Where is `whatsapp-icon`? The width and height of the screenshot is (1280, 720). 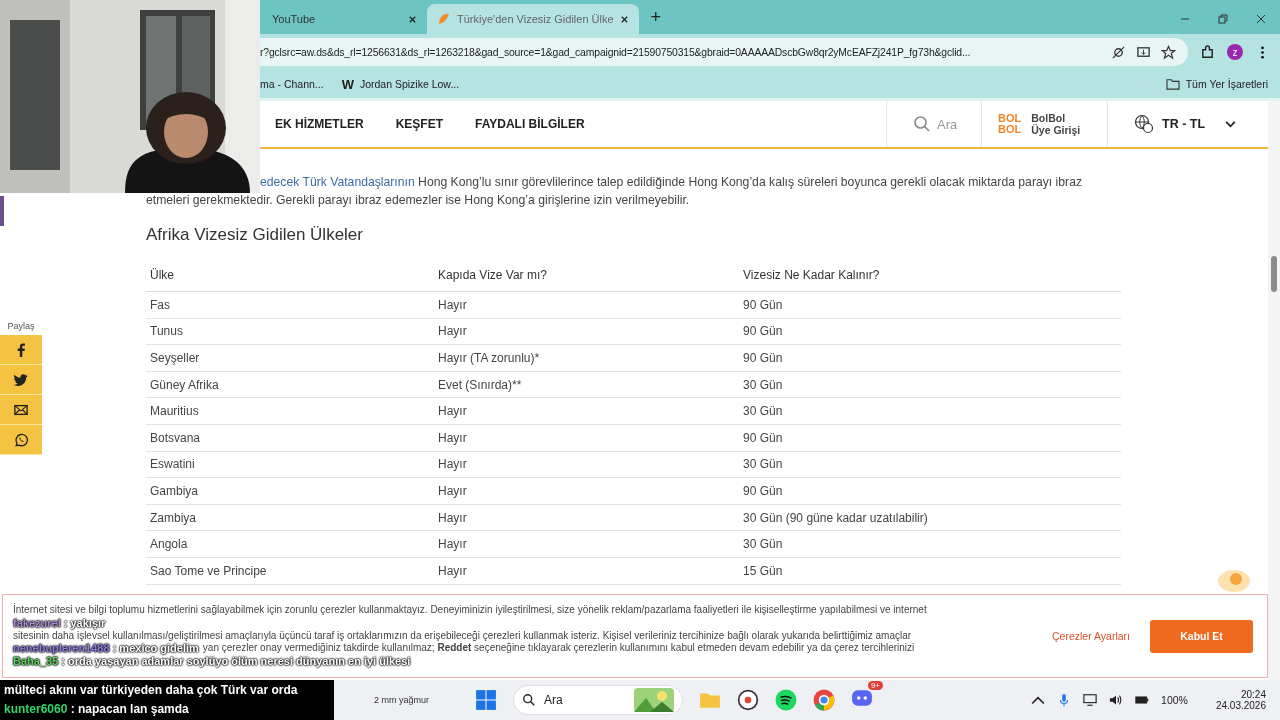
whatsapp-icon is located at coordinates (21, 439).